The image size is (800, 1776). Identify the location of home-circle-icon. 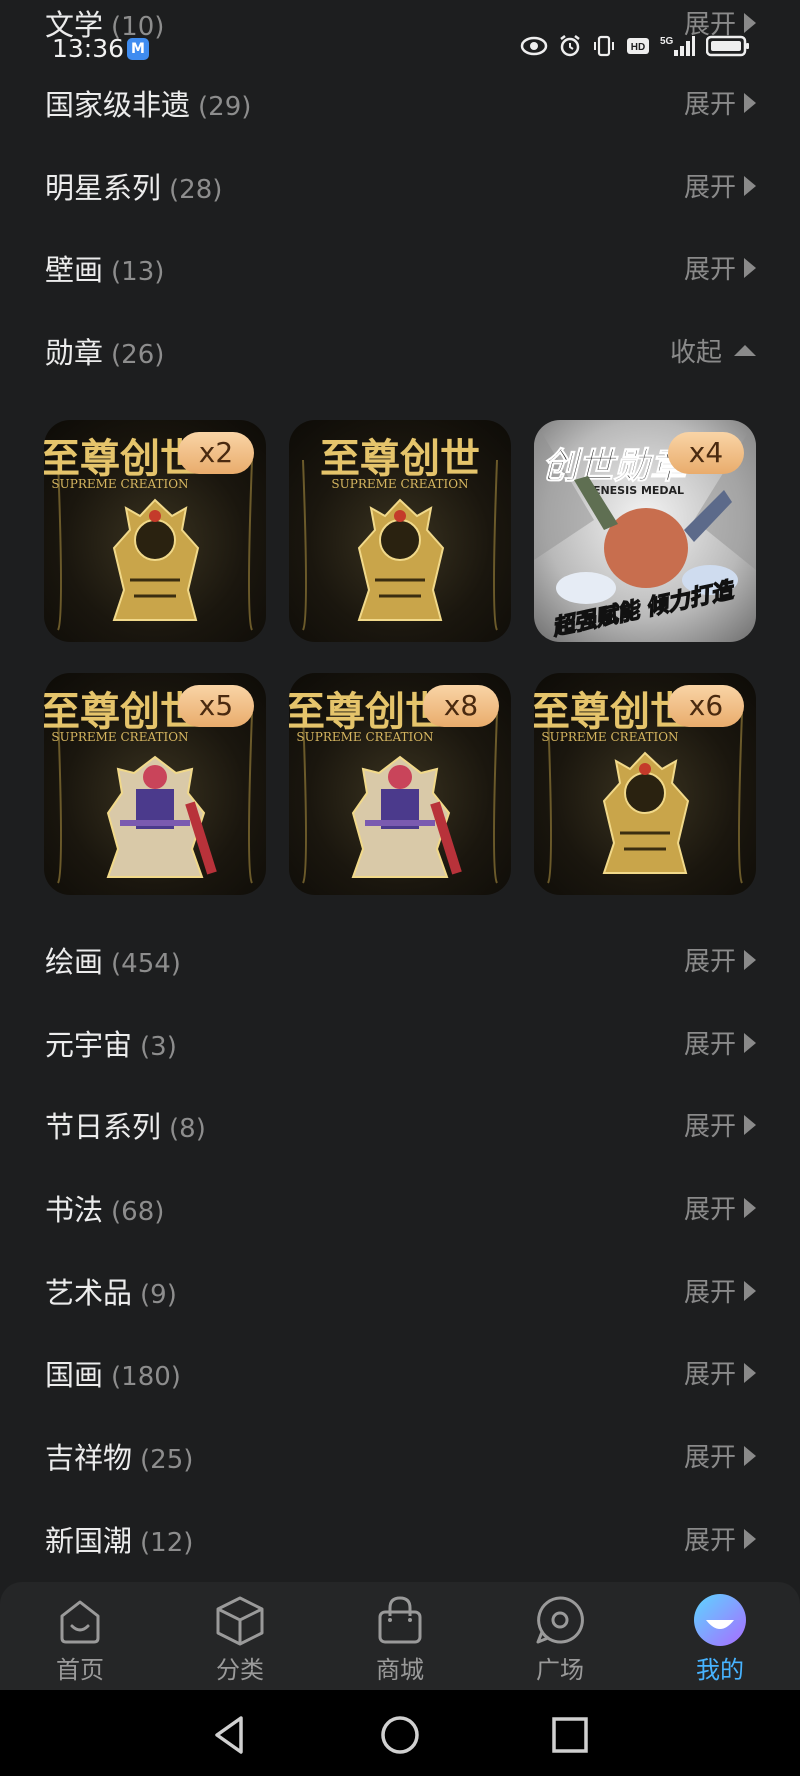
(400, 1735).